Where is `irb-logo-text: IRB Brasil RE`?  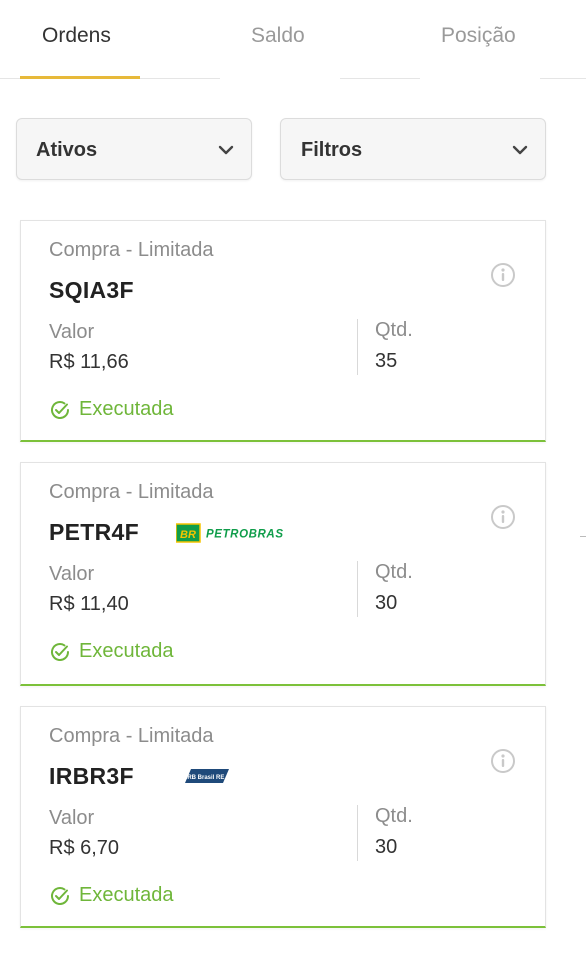
irb-logo-text: IRB Brasil RE is located at coordinates (205, 778).